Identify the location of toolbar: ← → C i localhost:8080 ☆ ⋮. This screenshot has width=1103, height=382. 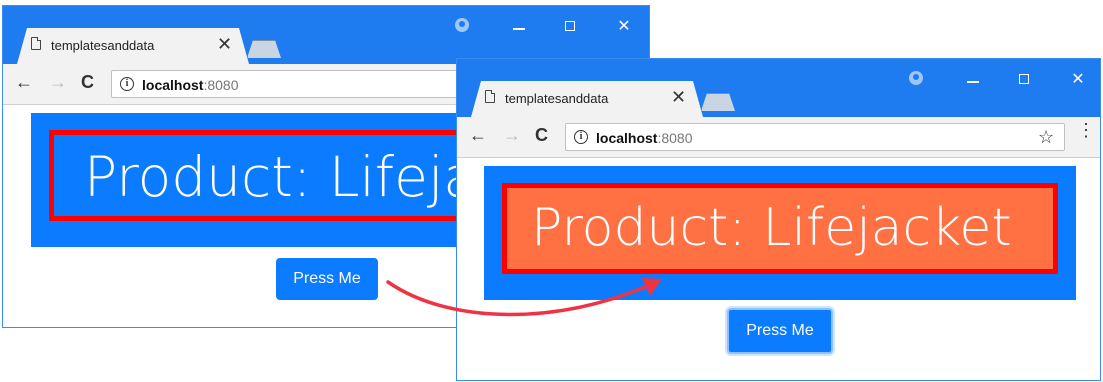
(778, 137).